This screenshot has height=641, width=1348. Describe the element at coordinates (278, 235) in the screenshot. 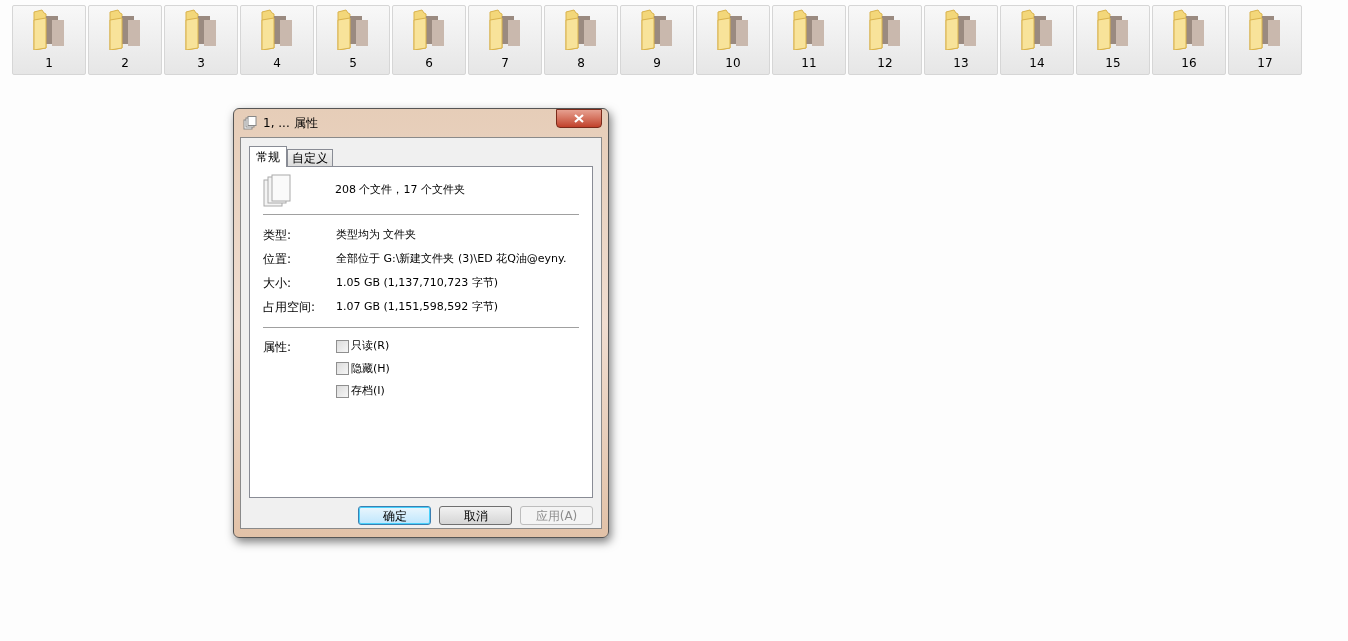

I see `property-label: 类型:` at that location.